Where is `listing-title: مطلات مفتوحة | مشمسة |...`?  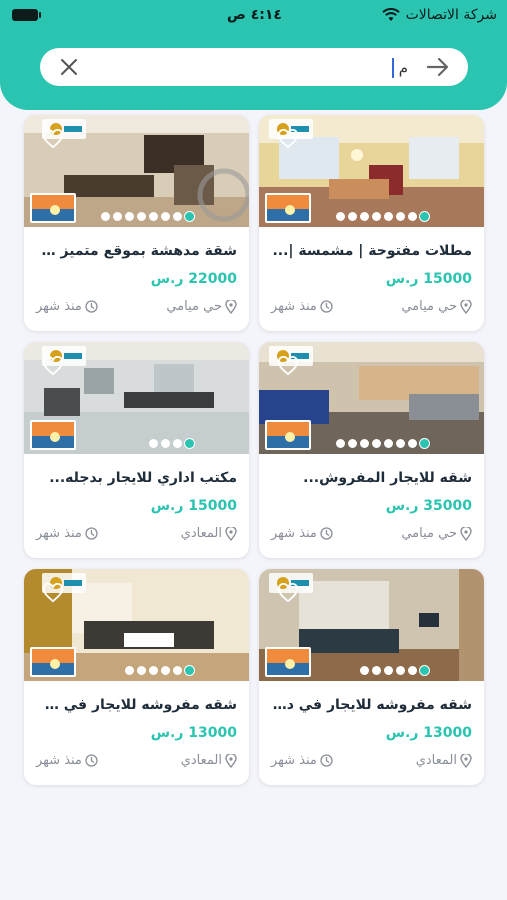
listing-title: مطلات مفتوحة | مشمسة |... is located at coordinates (372, 251).